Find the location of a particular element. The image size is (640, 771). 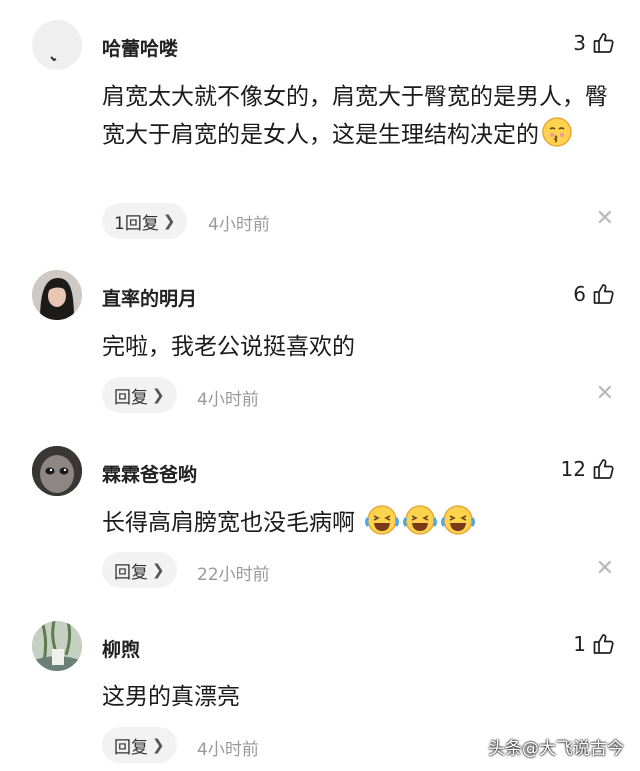

username: 哈蕾哈喽 is located at coordinates (140, 47).